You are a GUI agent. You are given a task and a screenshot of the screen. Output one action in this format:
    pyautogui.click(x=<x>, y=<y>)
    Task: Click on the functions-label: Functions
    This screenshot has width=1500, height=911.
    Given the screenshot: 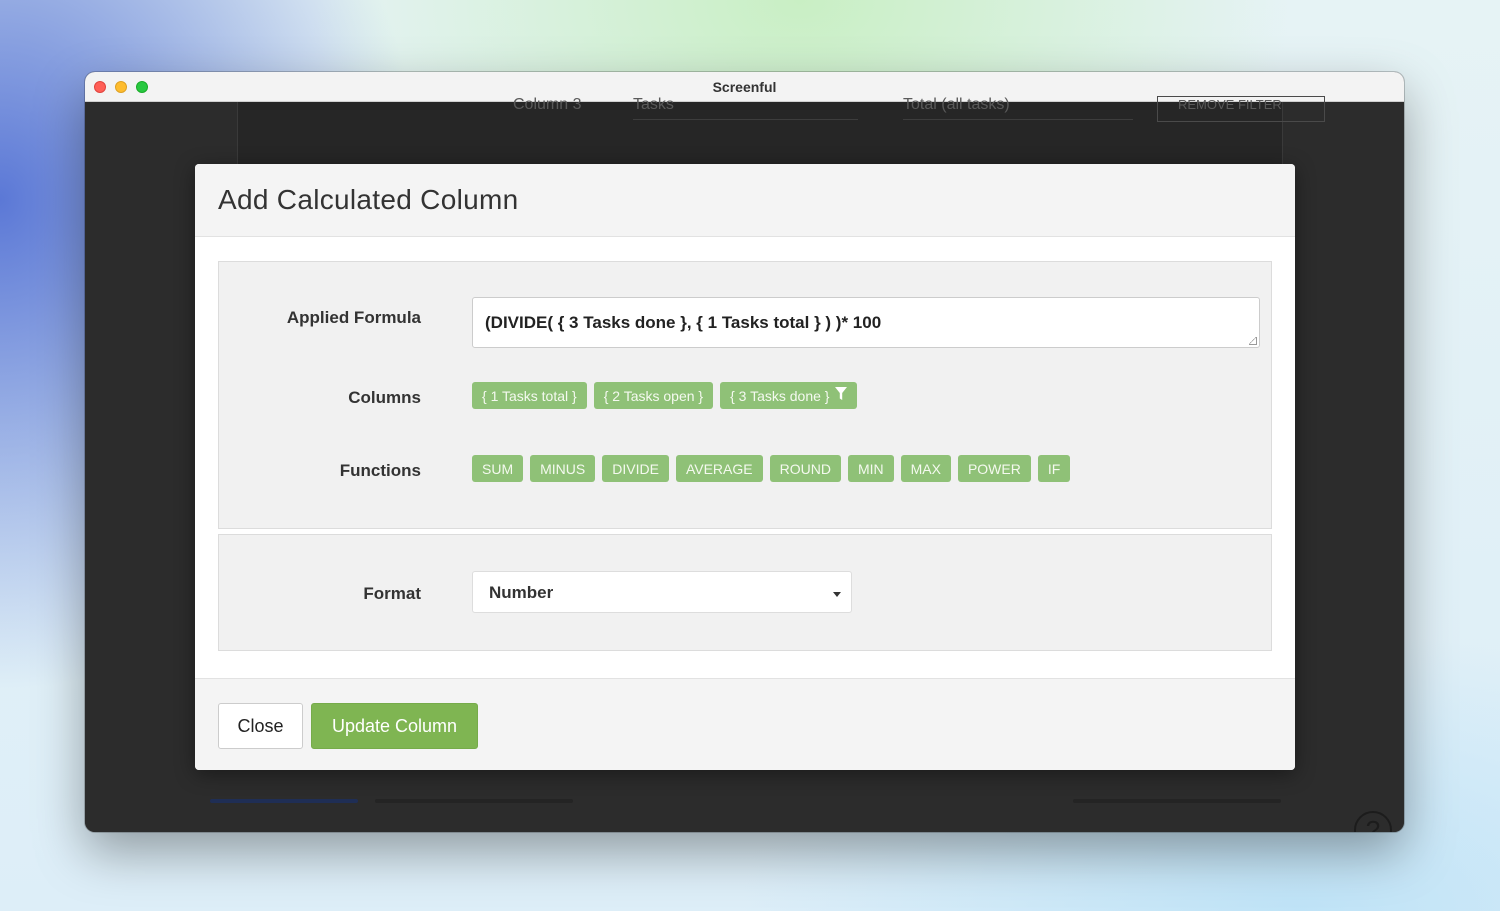 What is the action you would take?
    pyautogui.click(x=380, y=470)
    